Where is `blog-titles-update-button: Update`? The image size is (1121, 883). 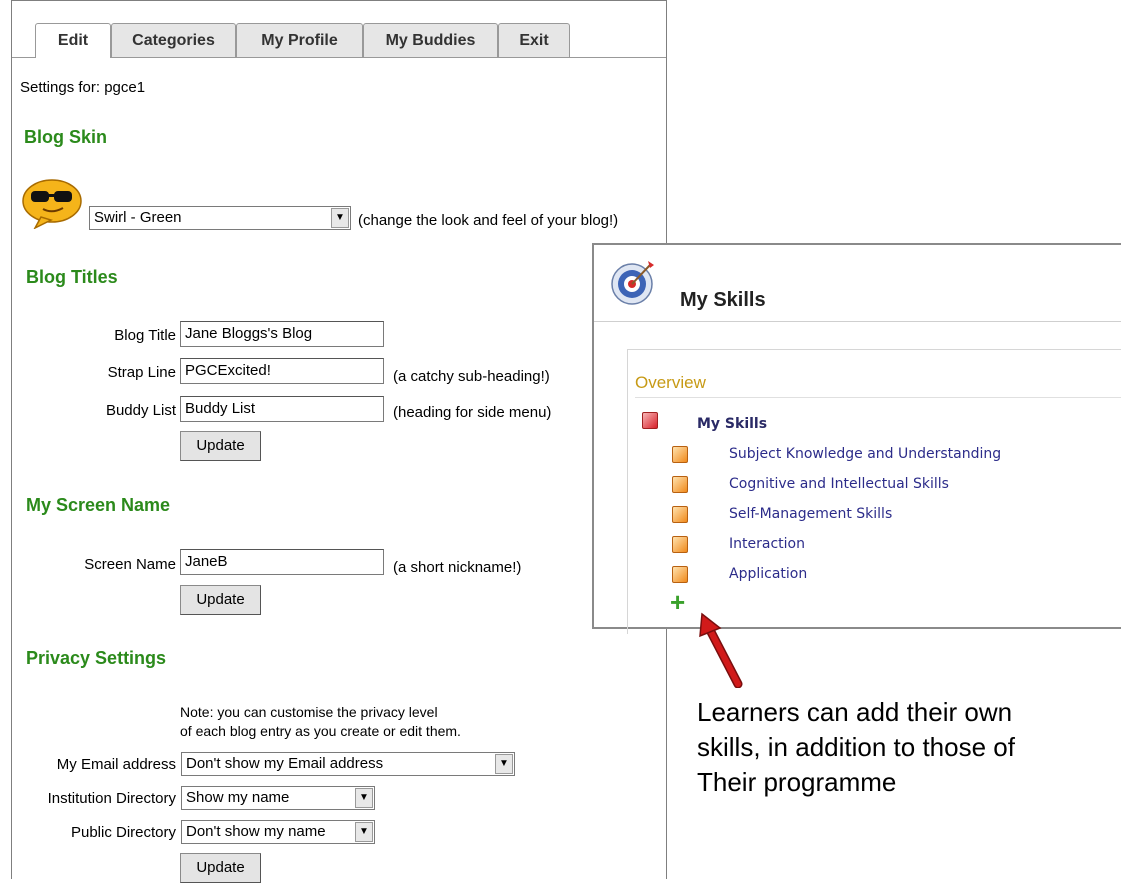
blog-titles-update-button: Update is located at coordinates (220, 446).